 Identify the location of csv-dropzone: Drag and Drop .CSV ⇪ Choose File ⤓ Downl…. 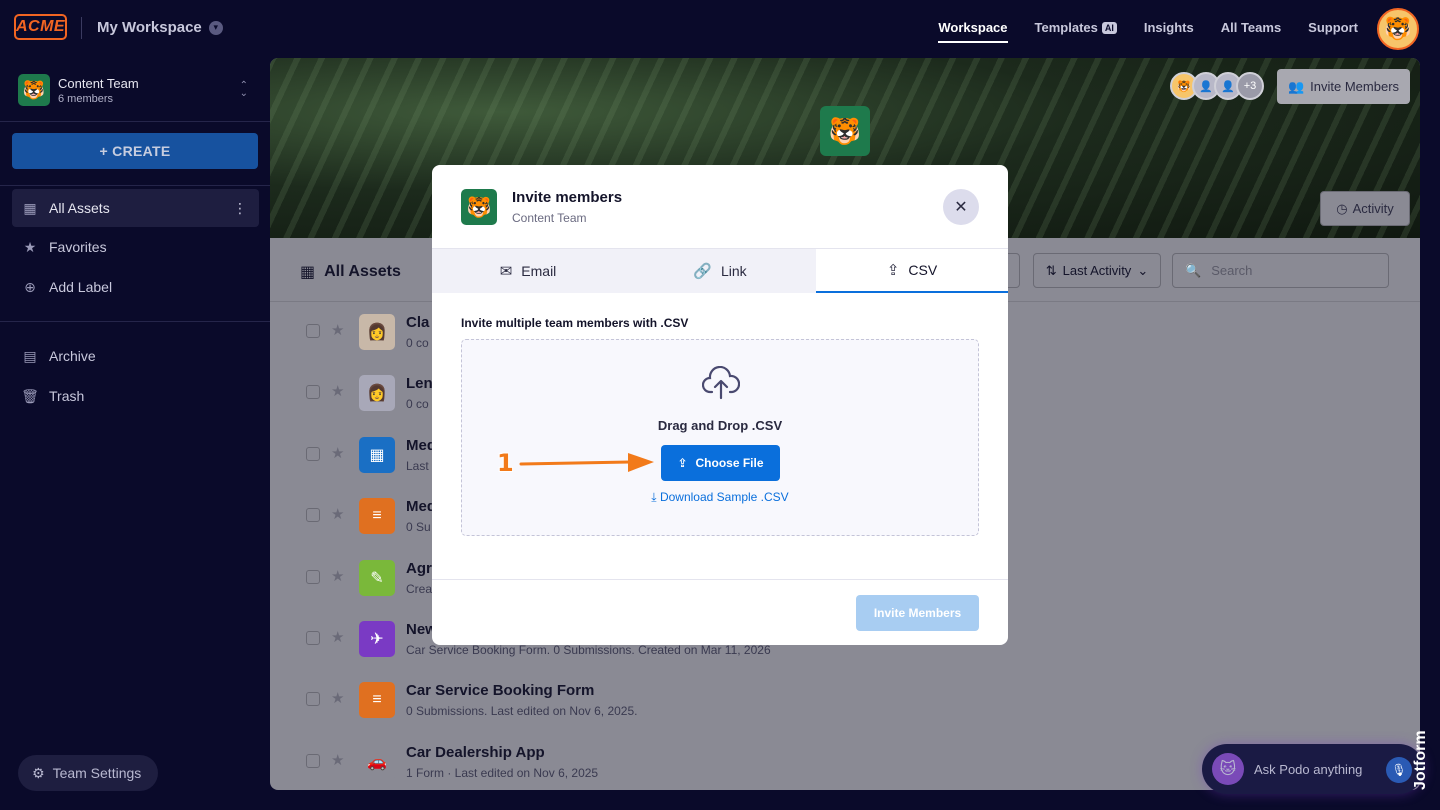
(720, 437).